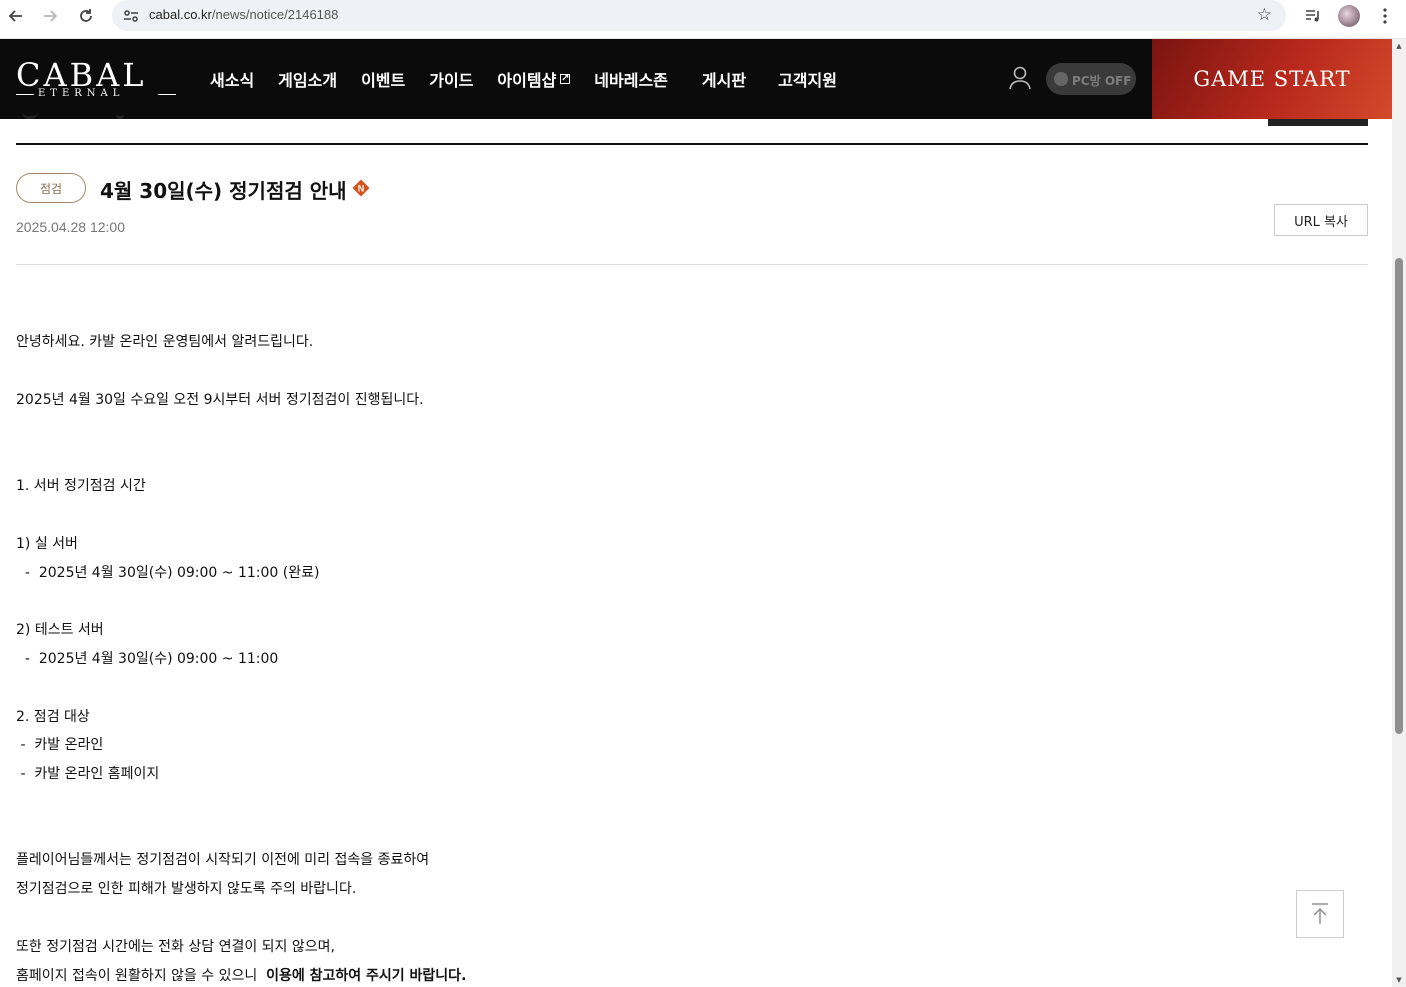  Describe the element at coordinates (1385, 16) in the screenshot. I see `more-menu-icon` at that location.